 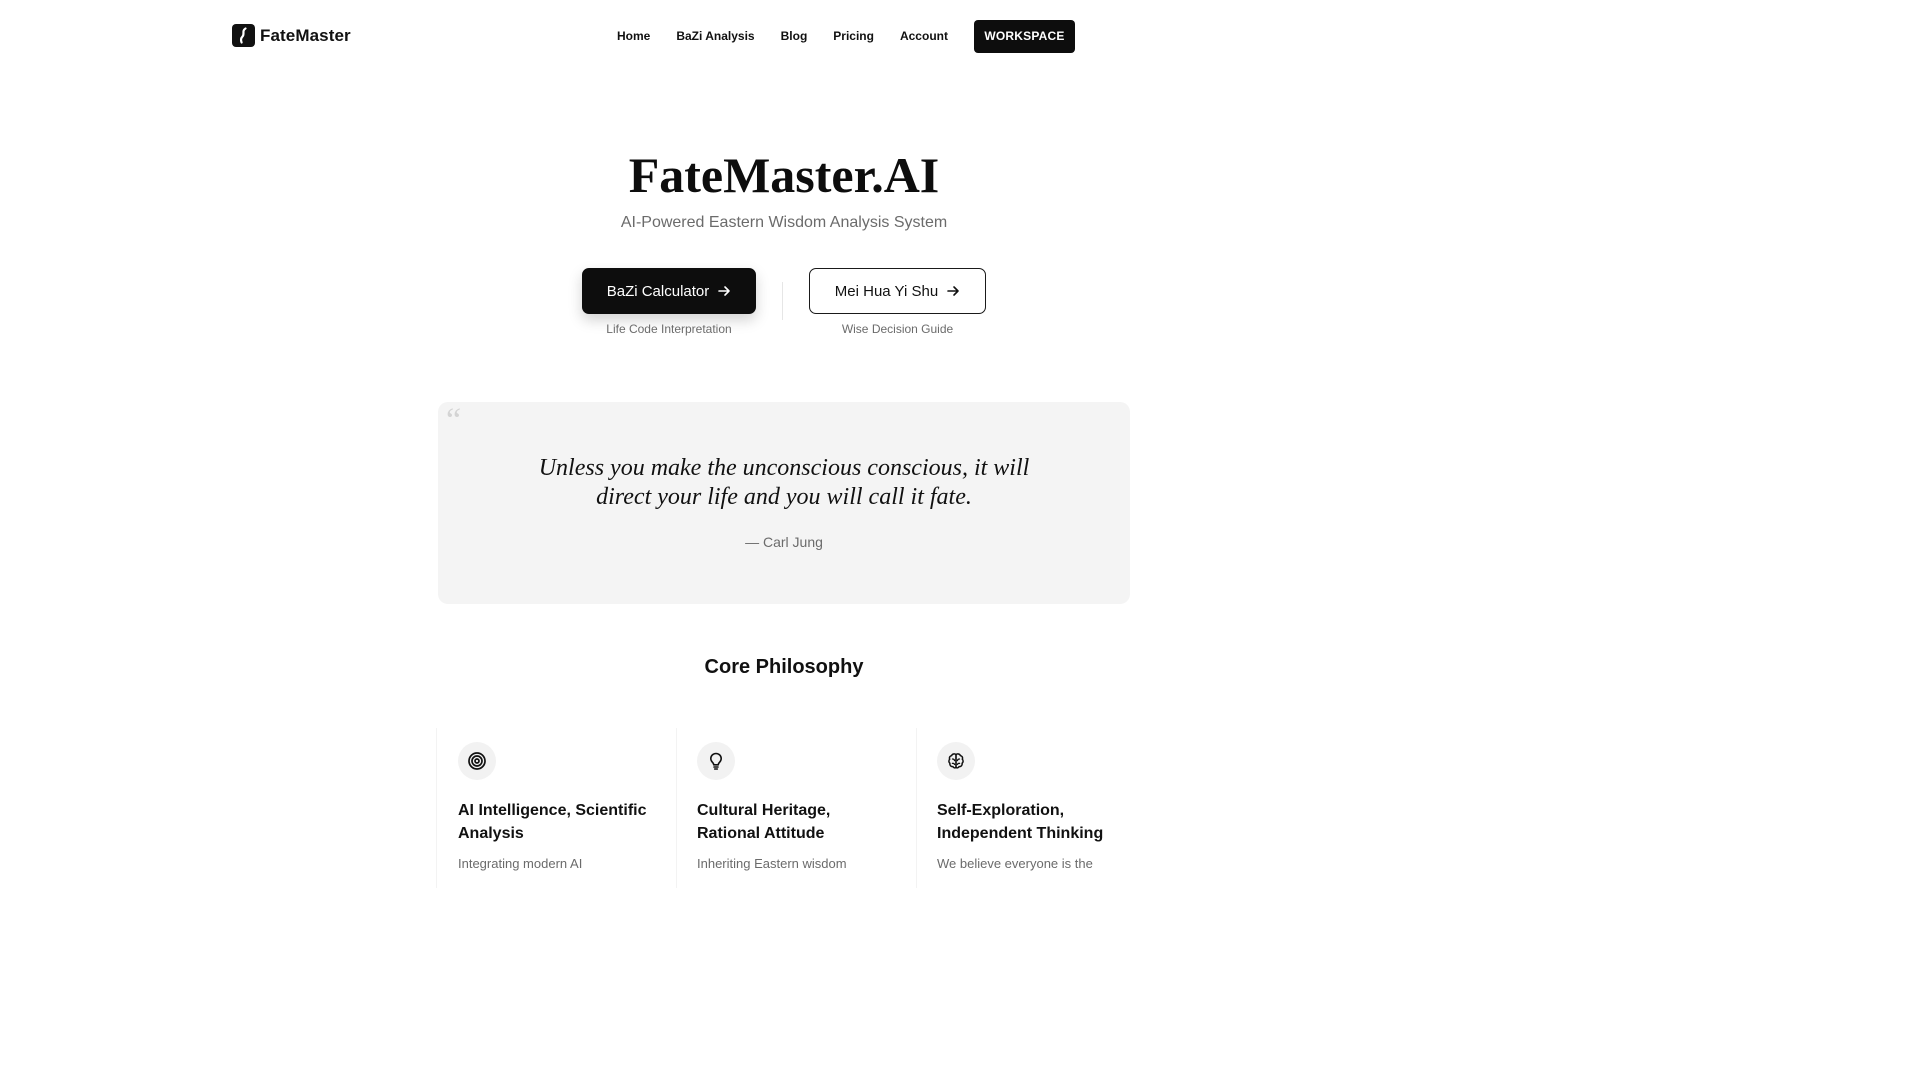 What do you see at coordinates (1024, 36) in the screenshot?
I see `workspace-button: WORKSPACE` at bounding box center [1024, 36].